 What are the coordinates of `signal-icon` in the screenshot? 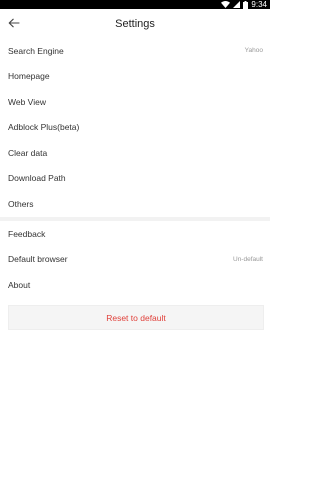 It's located at (237, 4).